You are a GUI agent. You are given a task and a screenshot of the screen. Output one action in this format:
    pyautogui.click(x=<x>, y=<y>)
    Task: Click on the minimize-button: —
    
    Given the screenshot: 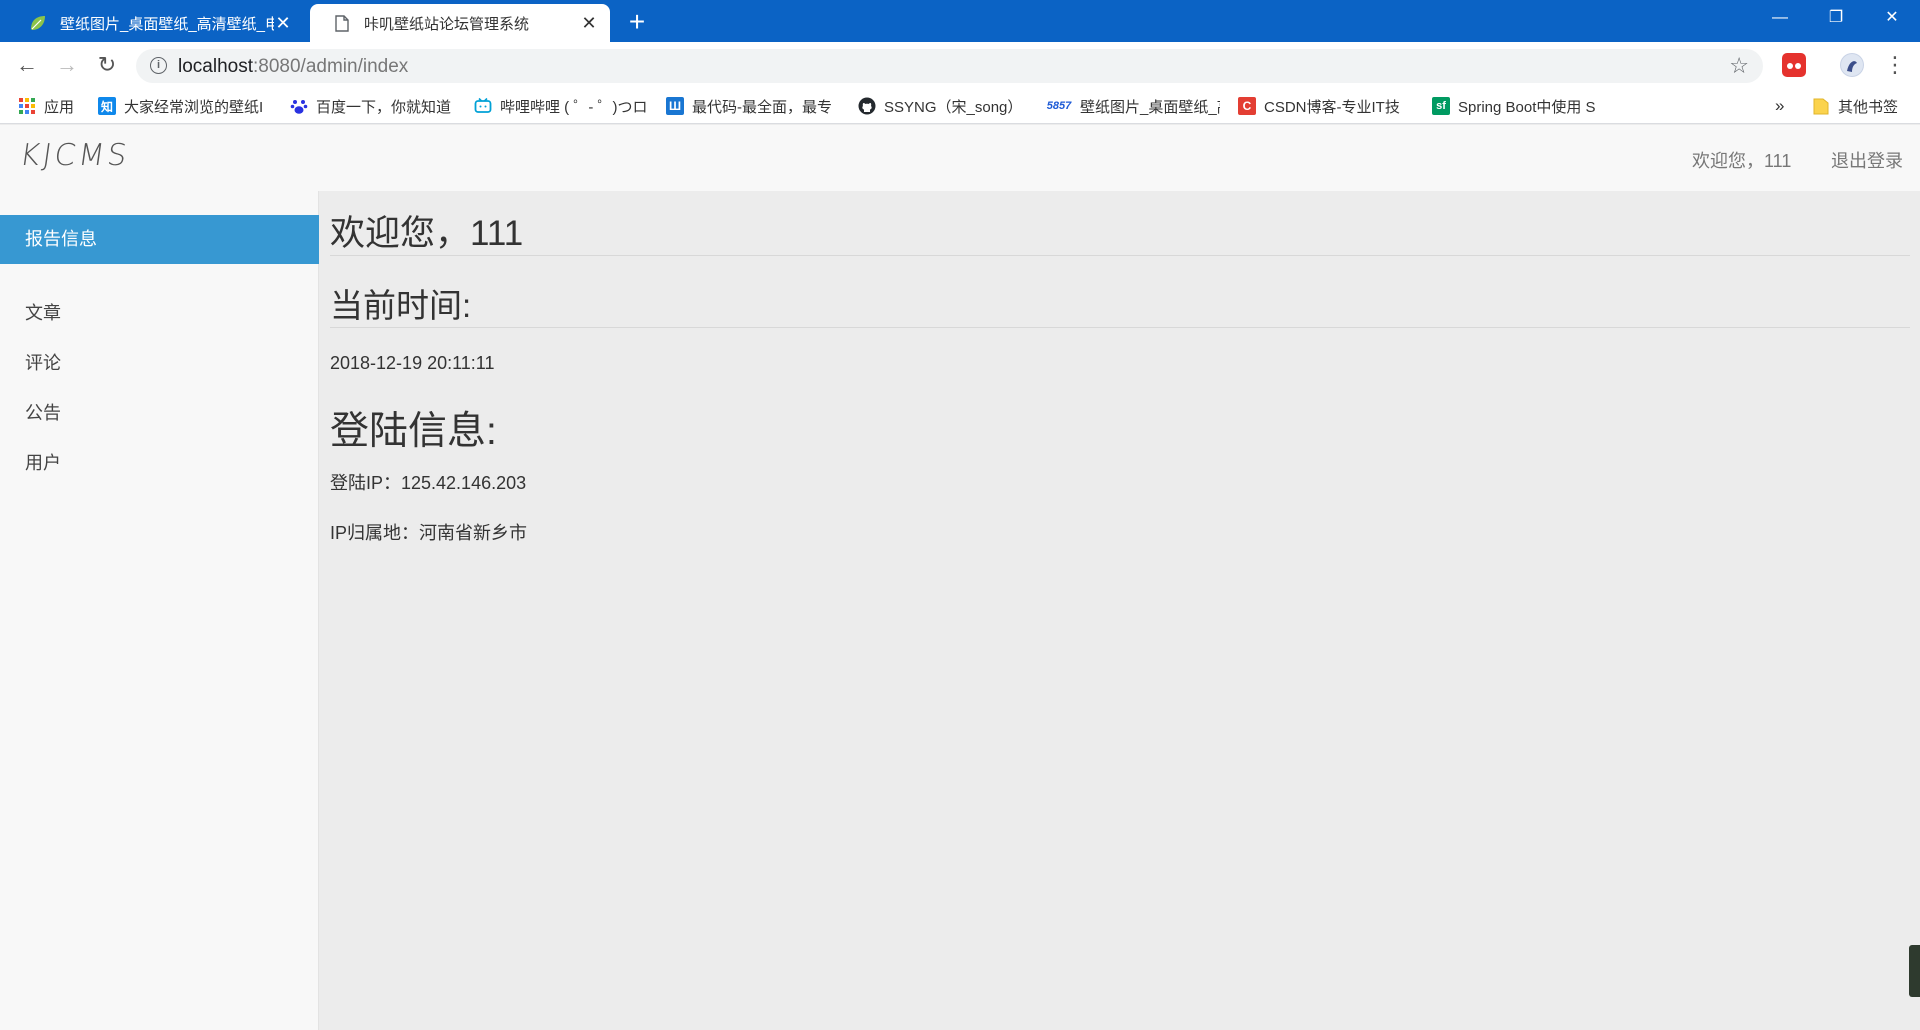 What is the action you would take?
    pyautogui.click(x=1780, y=18)
    